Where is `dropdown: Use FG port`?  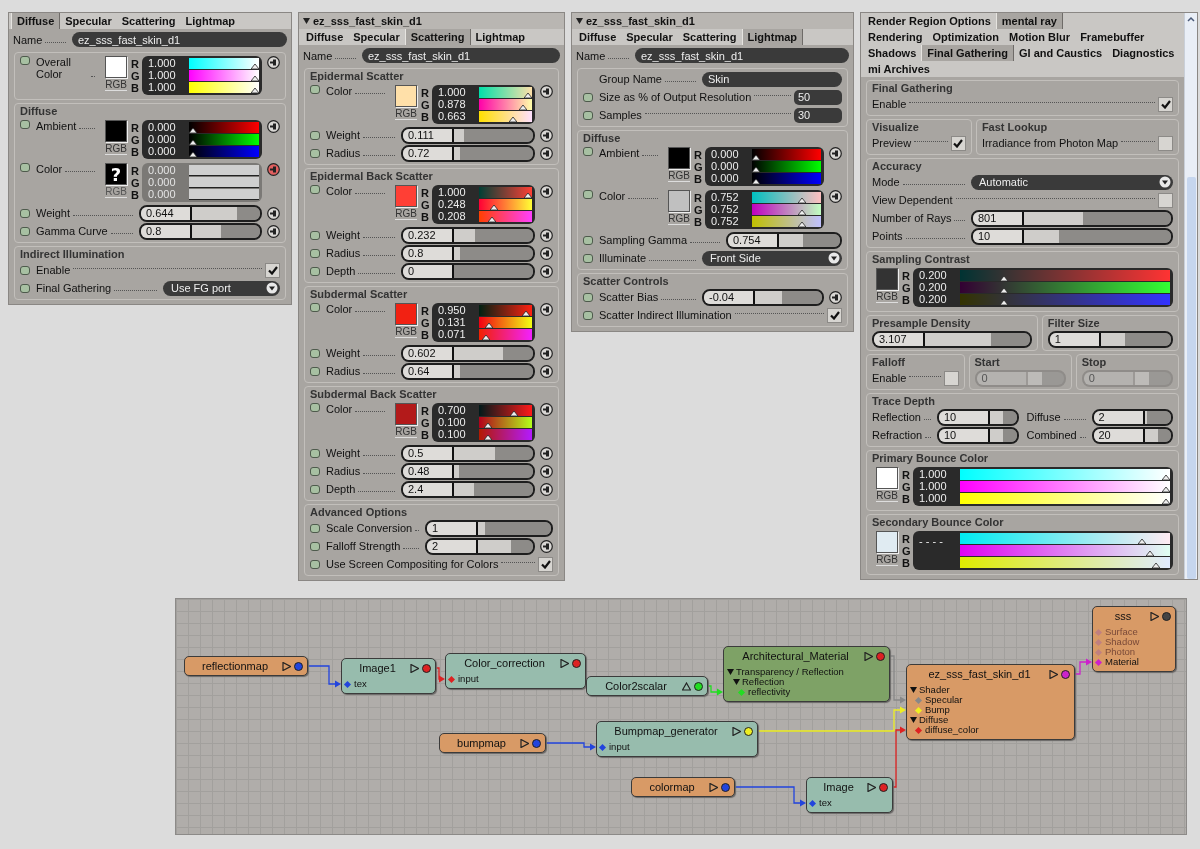
dropdown: Use FG port is located at coordinates (221, 288).